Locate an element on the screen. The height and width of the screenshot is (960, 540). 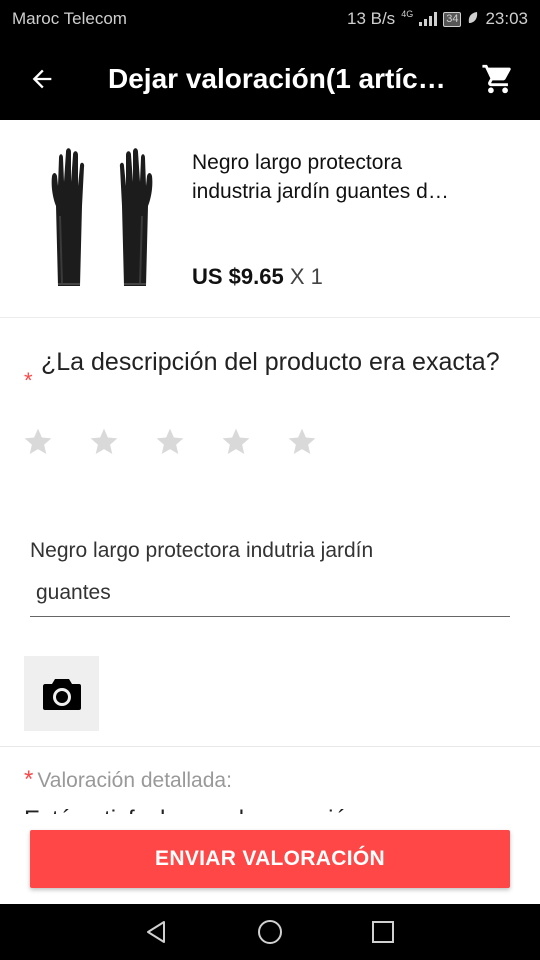
submit-review-button: ENVIAR VALORACIÓN is located at coordinates (270, 859).